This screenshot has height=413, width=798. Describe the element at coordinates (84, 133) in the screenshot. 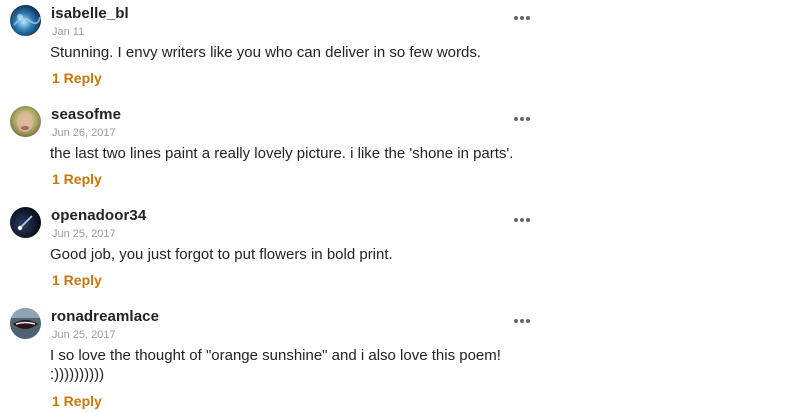

I see `comment-date: Jun 26, 2017` at that location.